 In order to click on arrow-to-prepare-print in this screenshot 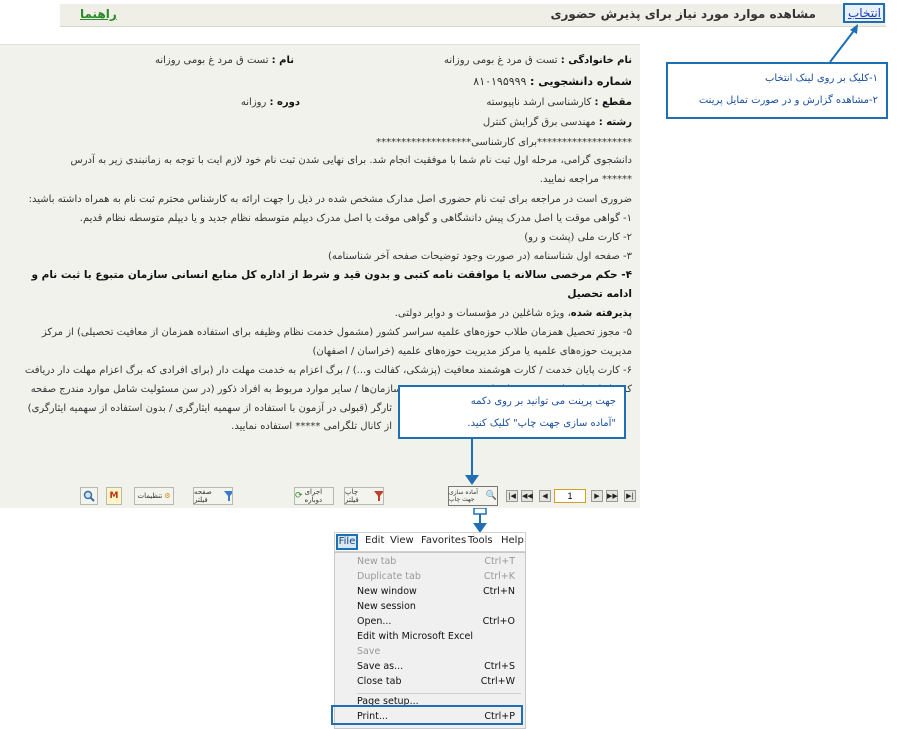, I will do `click(472, 462)`.